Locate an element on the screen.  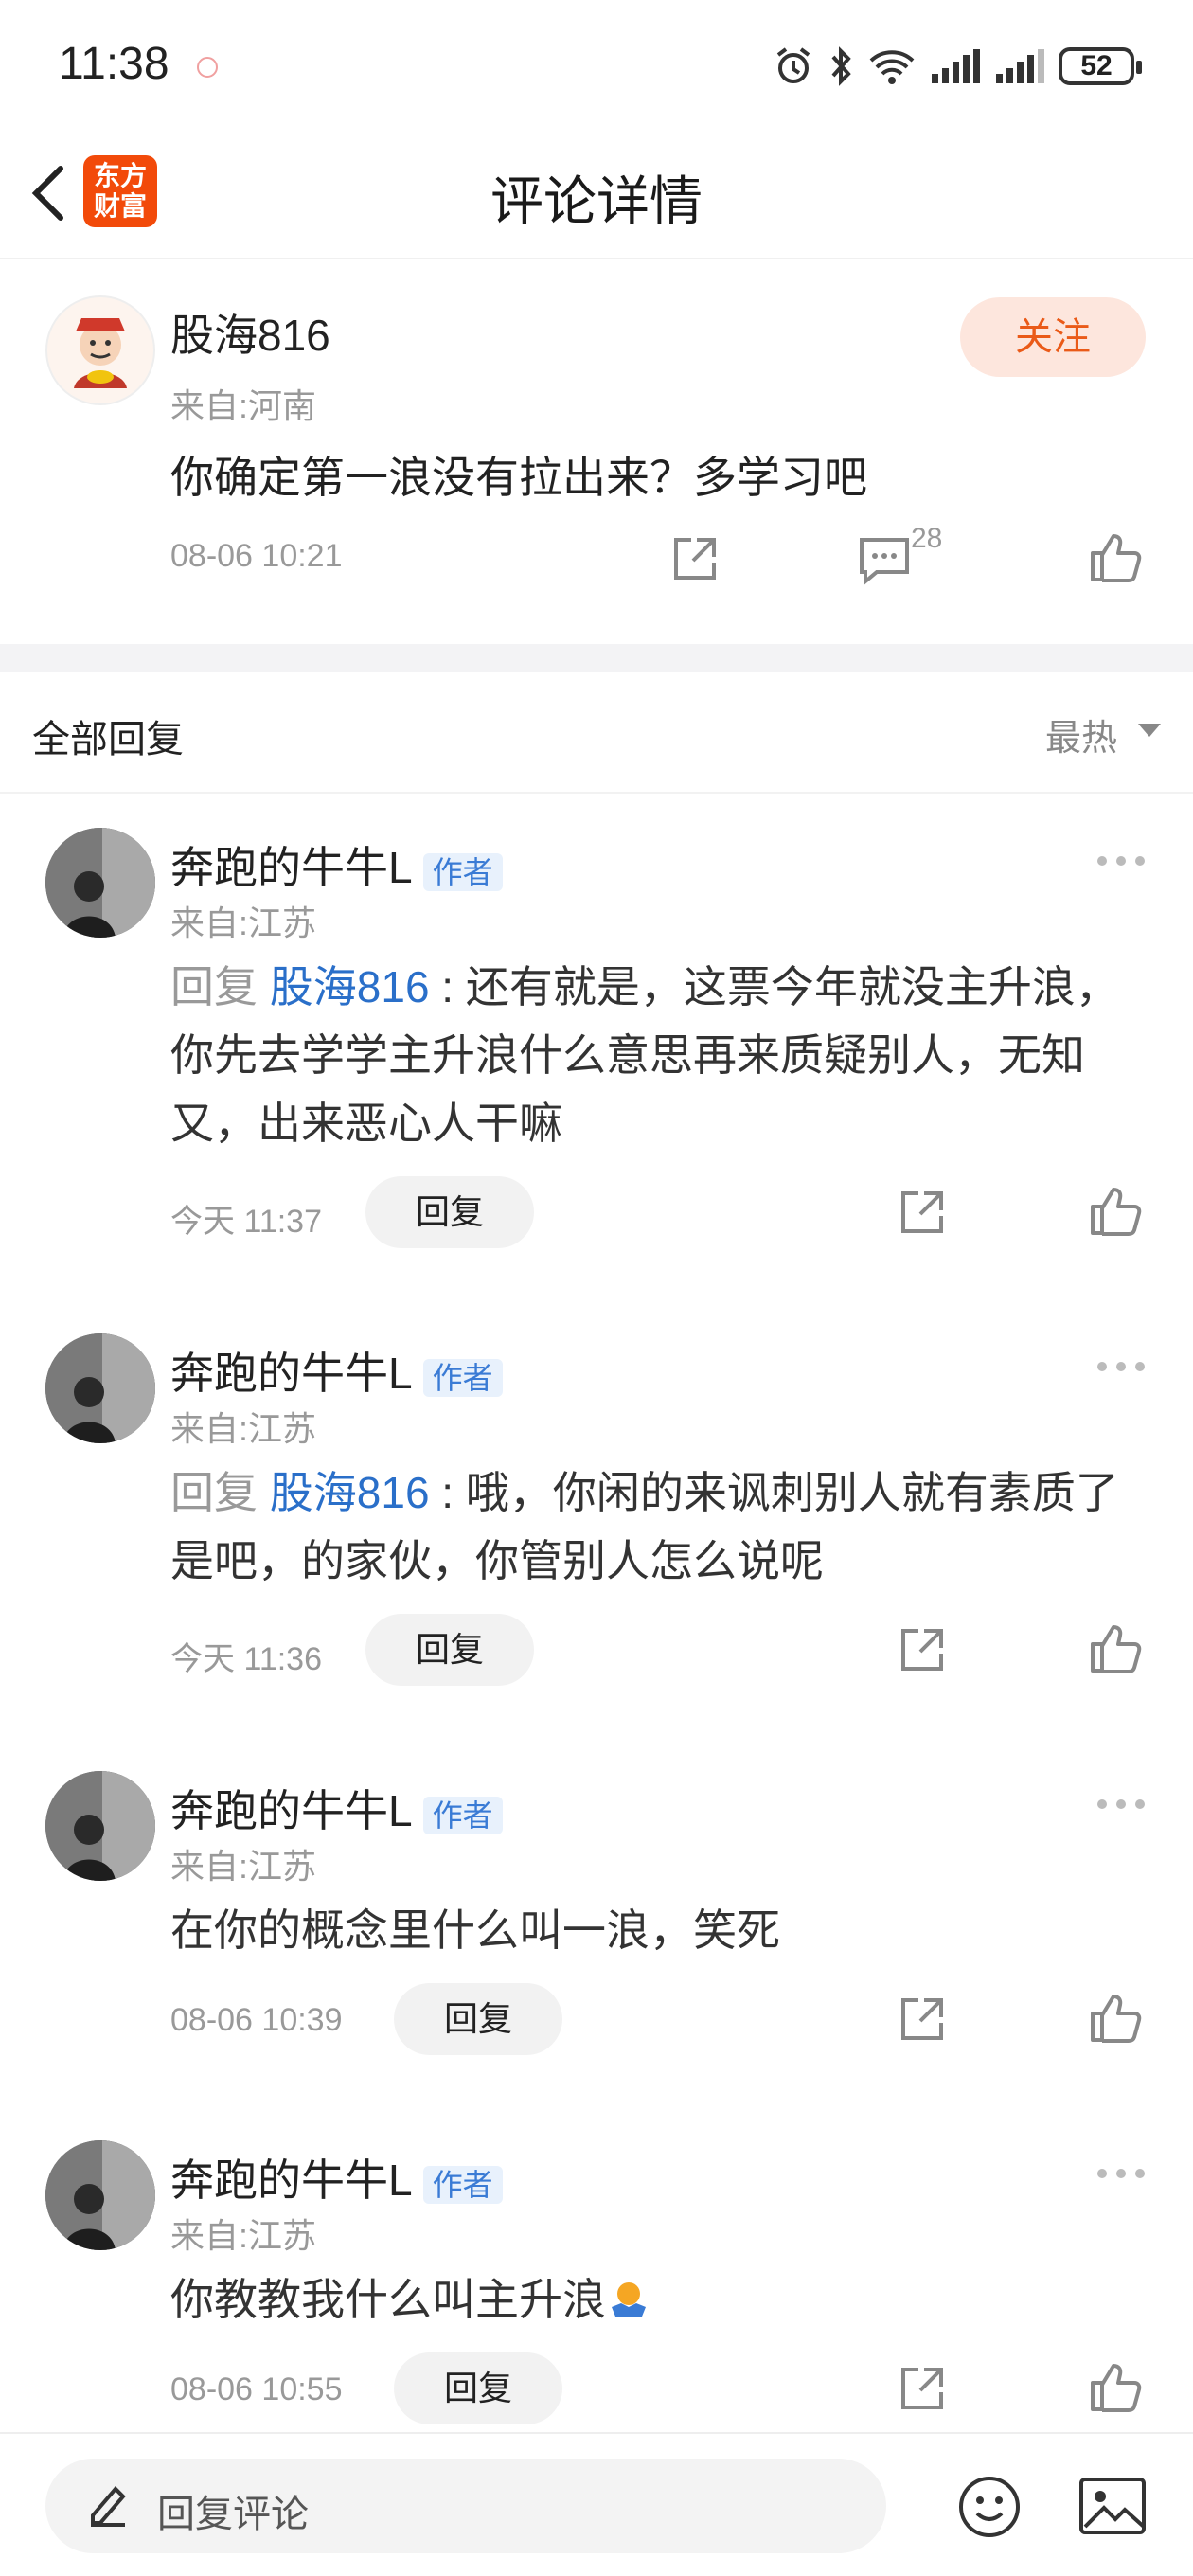
alarm-icon is located at coordinates (793, 65).